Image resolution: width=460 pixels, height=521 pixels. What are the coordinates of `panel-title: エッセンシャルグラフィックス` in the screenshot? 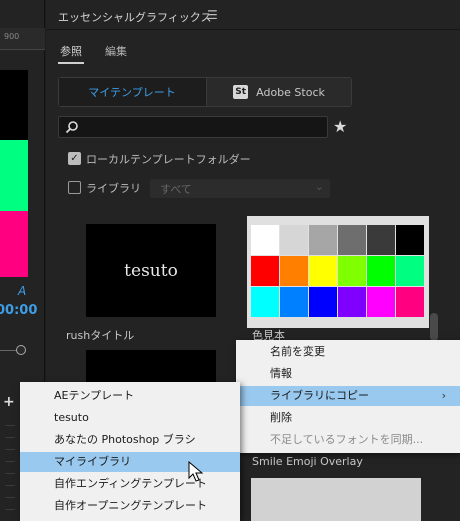 It's located at (135, 17).